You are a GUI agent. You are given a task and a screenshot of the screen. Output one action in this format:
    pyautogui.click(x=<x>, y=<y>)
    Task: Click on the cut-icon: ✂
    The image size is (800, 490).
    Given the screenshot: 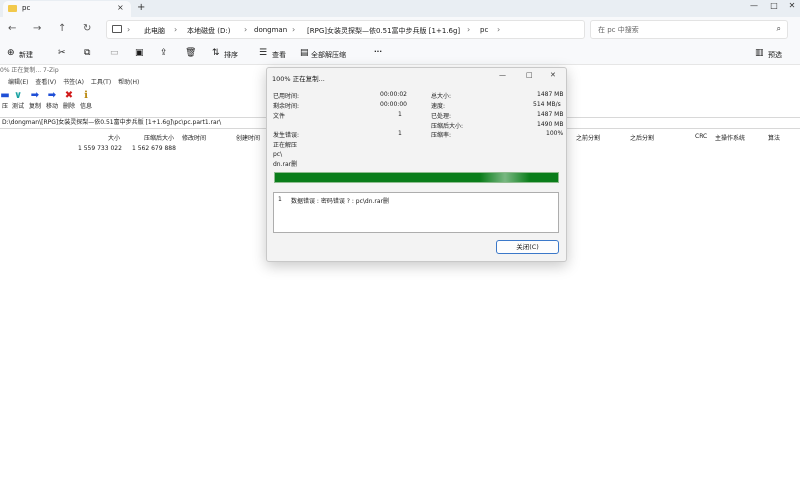 What is the action you would take?
    pyautogui.click(x=62, y=53)
    